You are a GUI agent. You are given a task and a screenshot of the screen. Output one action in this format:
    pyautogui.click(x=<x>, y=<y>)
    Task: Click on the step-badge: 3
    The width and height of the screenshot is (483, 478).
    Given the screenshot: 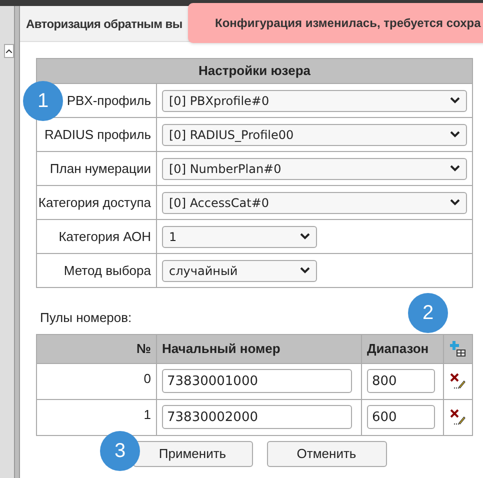 What is the action you would take?
    pyautogui.click(x=120, y=451)
    